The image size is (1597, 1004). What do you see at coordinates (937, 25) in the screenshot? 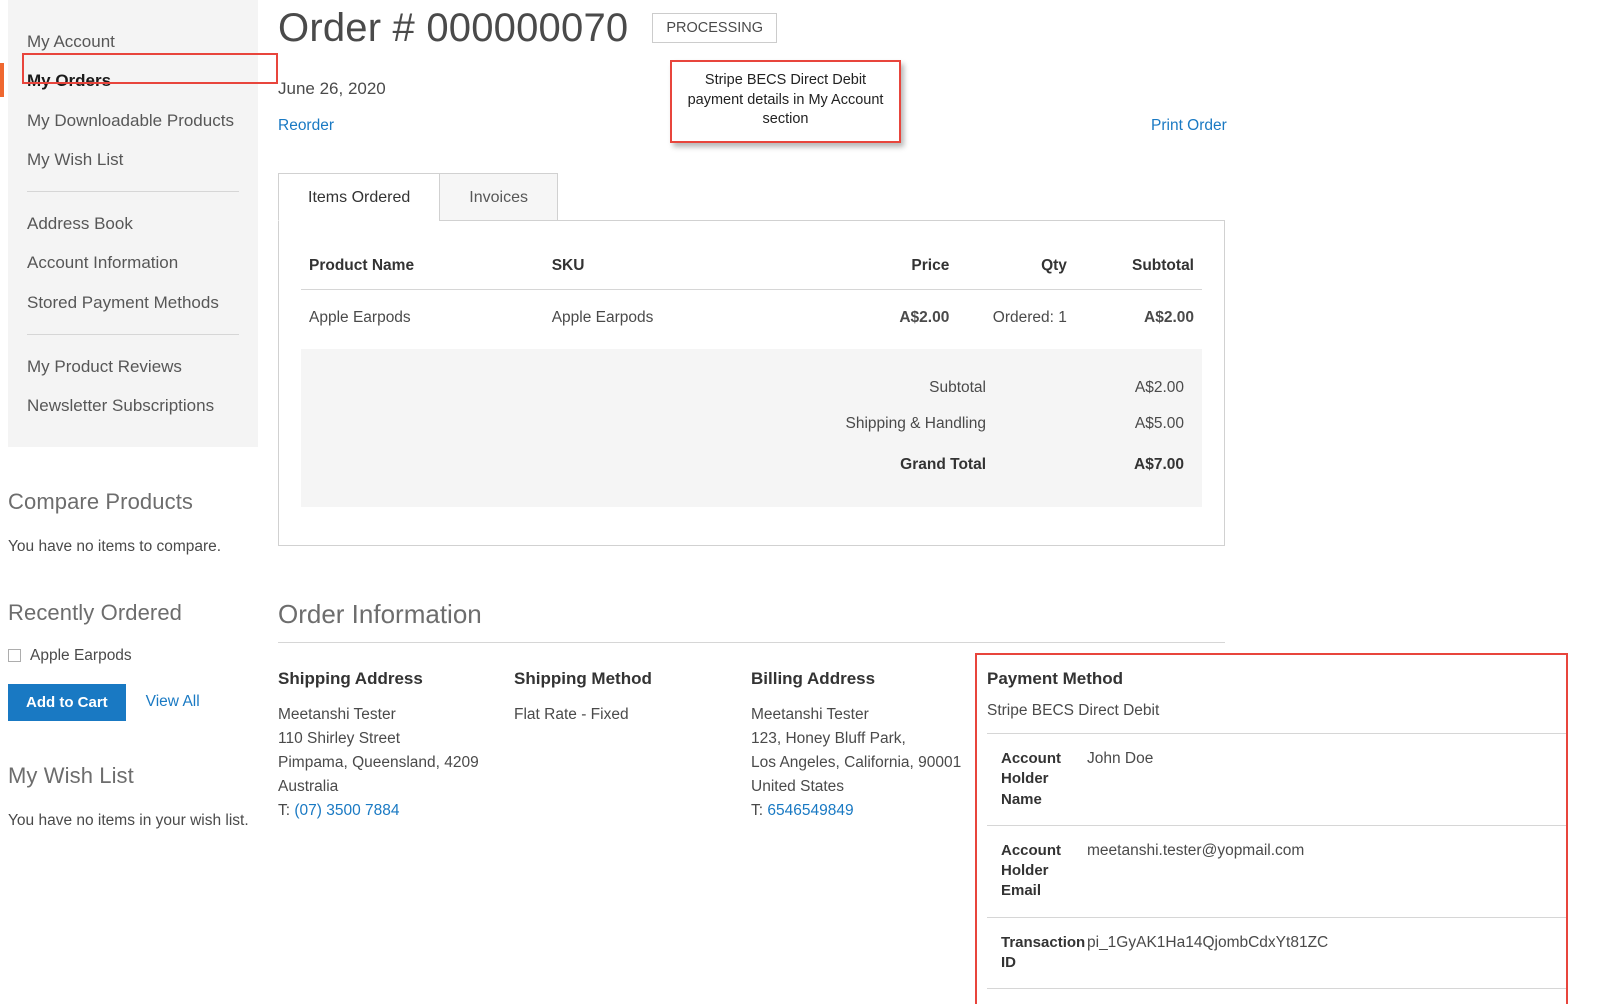
I see `order-title-row: Order # 000000070 PROCESSING` at bounding box center [937, 25].